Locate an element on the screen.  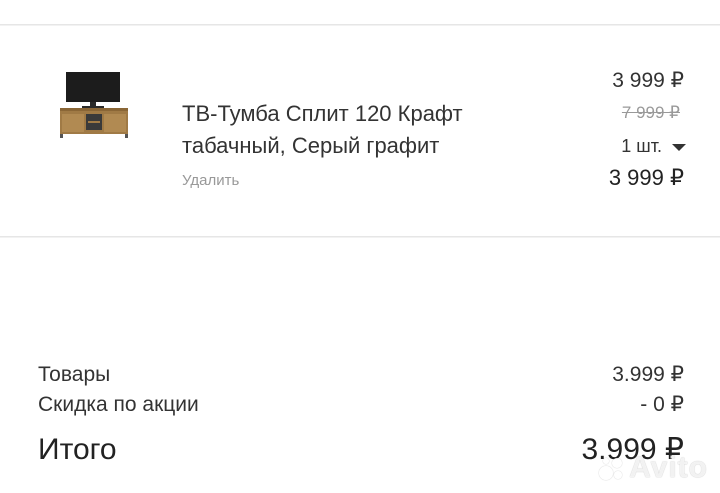
discount-label: Скидка по акции is located at coordinates (118, 404).